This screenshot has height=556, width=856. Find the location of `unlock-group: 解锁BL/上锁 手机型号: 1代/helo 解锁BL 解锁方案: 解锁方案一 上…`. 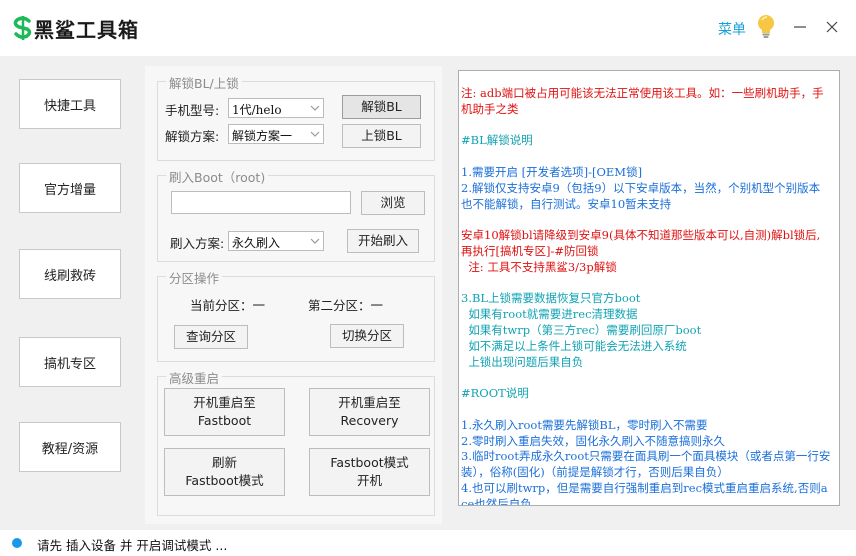

unlock-group: 解锁BL/上锁 手机型号: 1代/helo 解锁BL 解锁方案: 解锁方案一 上… is located at coordinates (296, 117).